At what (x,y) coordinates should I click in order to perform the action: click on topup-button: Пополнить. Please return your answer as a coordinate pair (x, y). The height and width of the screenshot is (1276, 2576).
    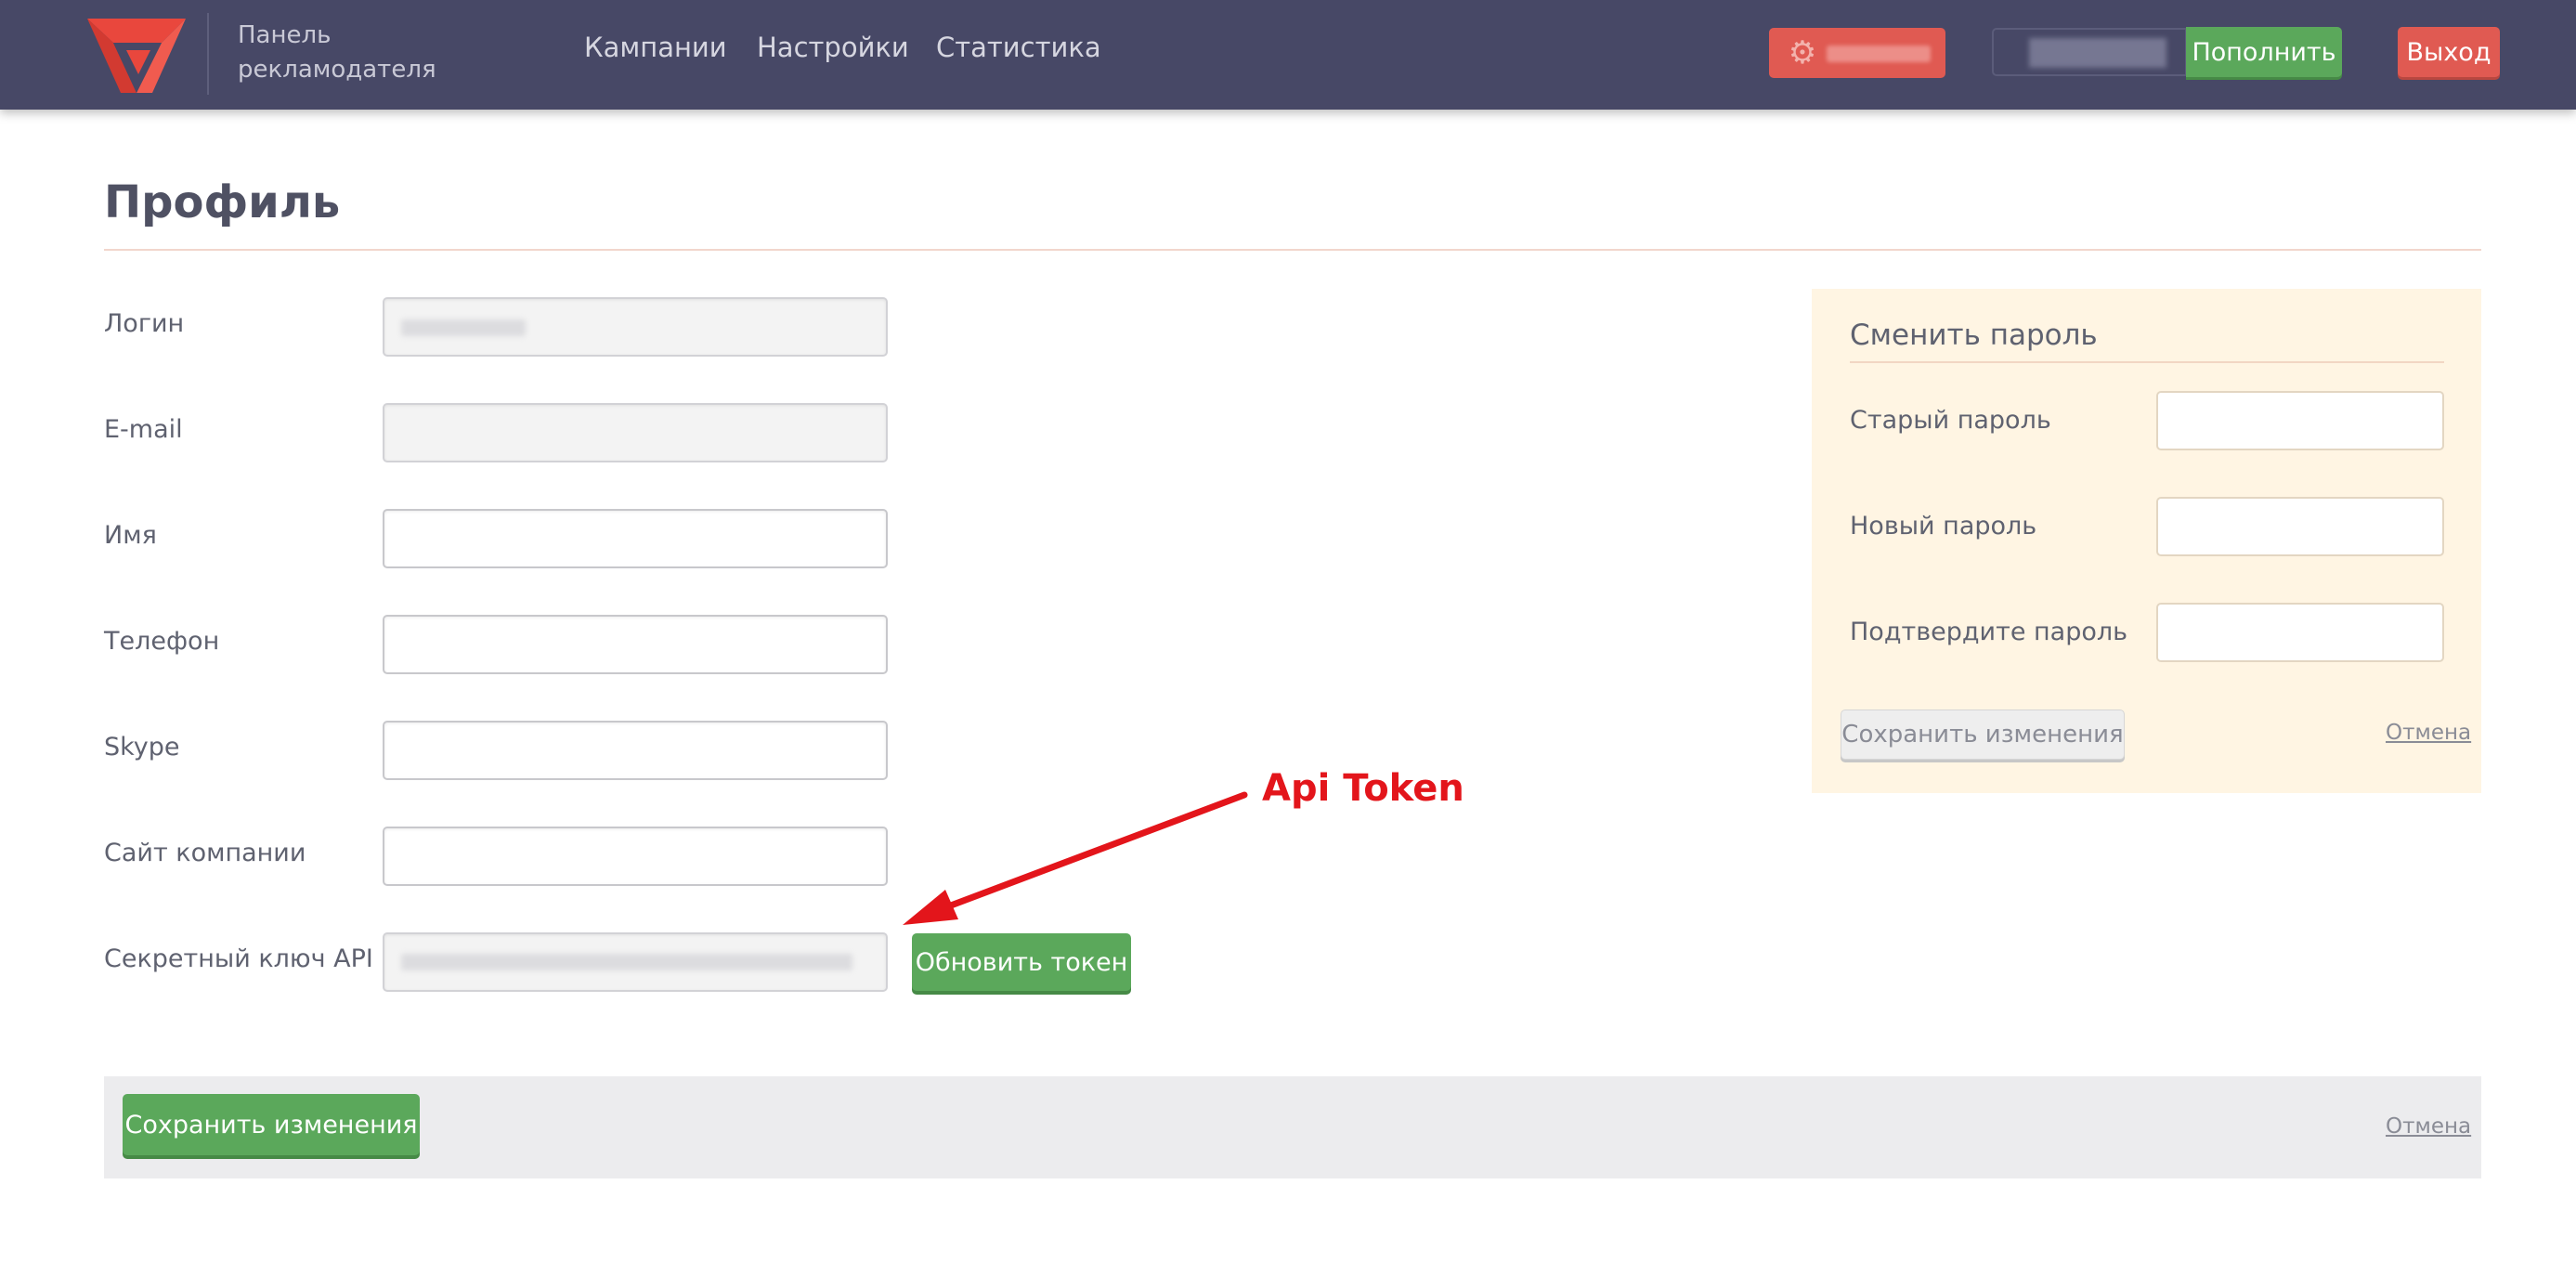
    Looking at the image, I should click on (2264, 52).